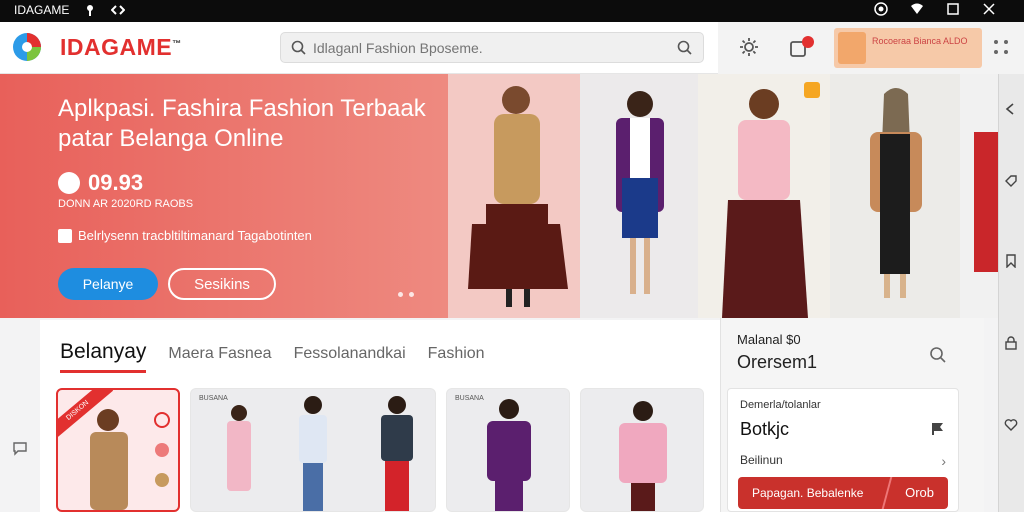  I want to click on promo-chip: Rocoeraa Bianca ALDO, so click(908, 48).